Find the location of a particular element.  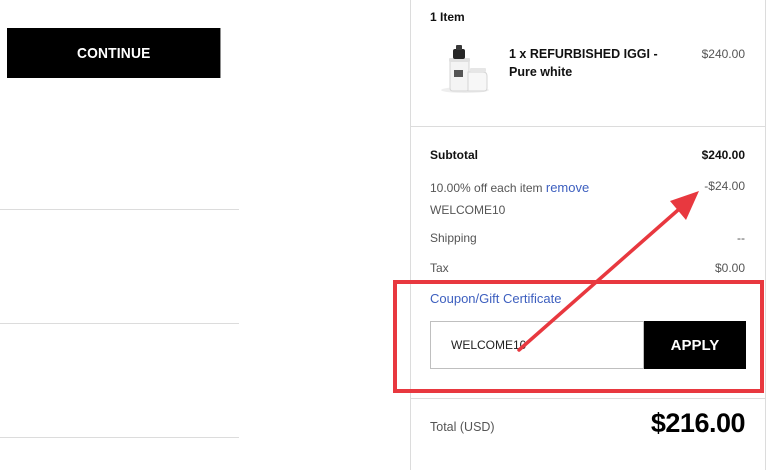

discount-description: 10.00% off each item remove is located at coordinates (509, 187).